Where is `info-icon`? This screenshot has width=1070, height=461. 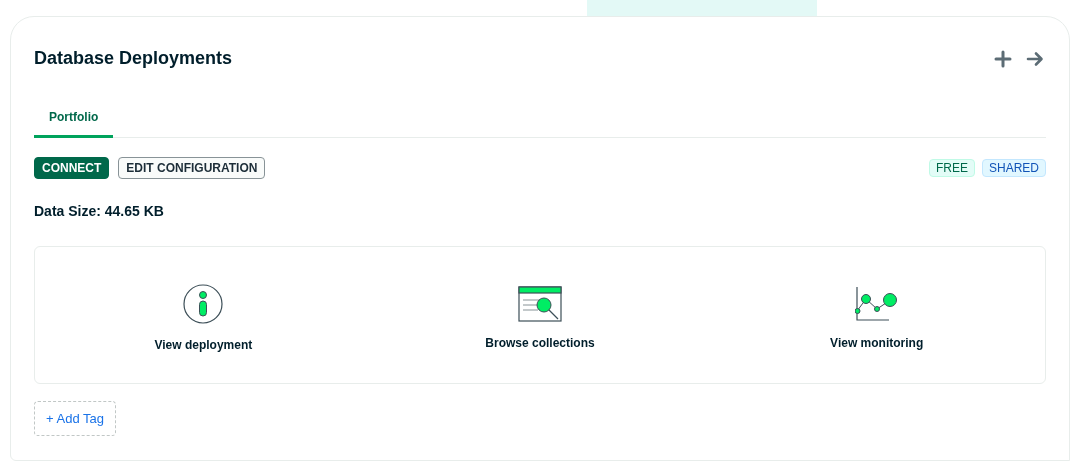
info-icon is located at coordinates (203, 304).